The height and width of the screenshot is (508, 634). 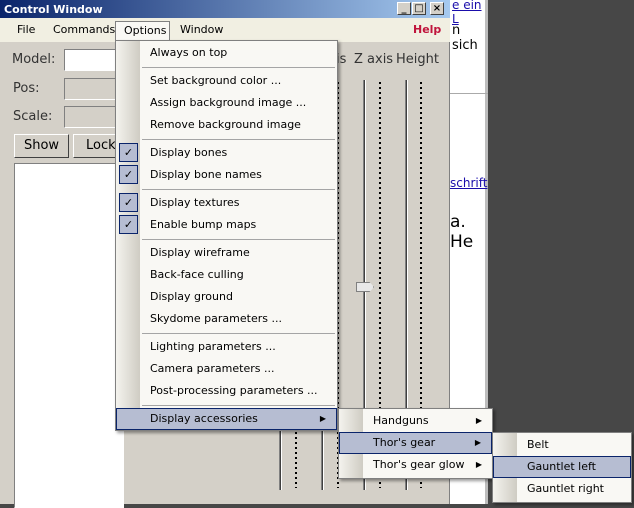 What do you see at coordinates (427, 29) in the screenshot?
I see `menu-help: Help` at bounding box center [427, 29].